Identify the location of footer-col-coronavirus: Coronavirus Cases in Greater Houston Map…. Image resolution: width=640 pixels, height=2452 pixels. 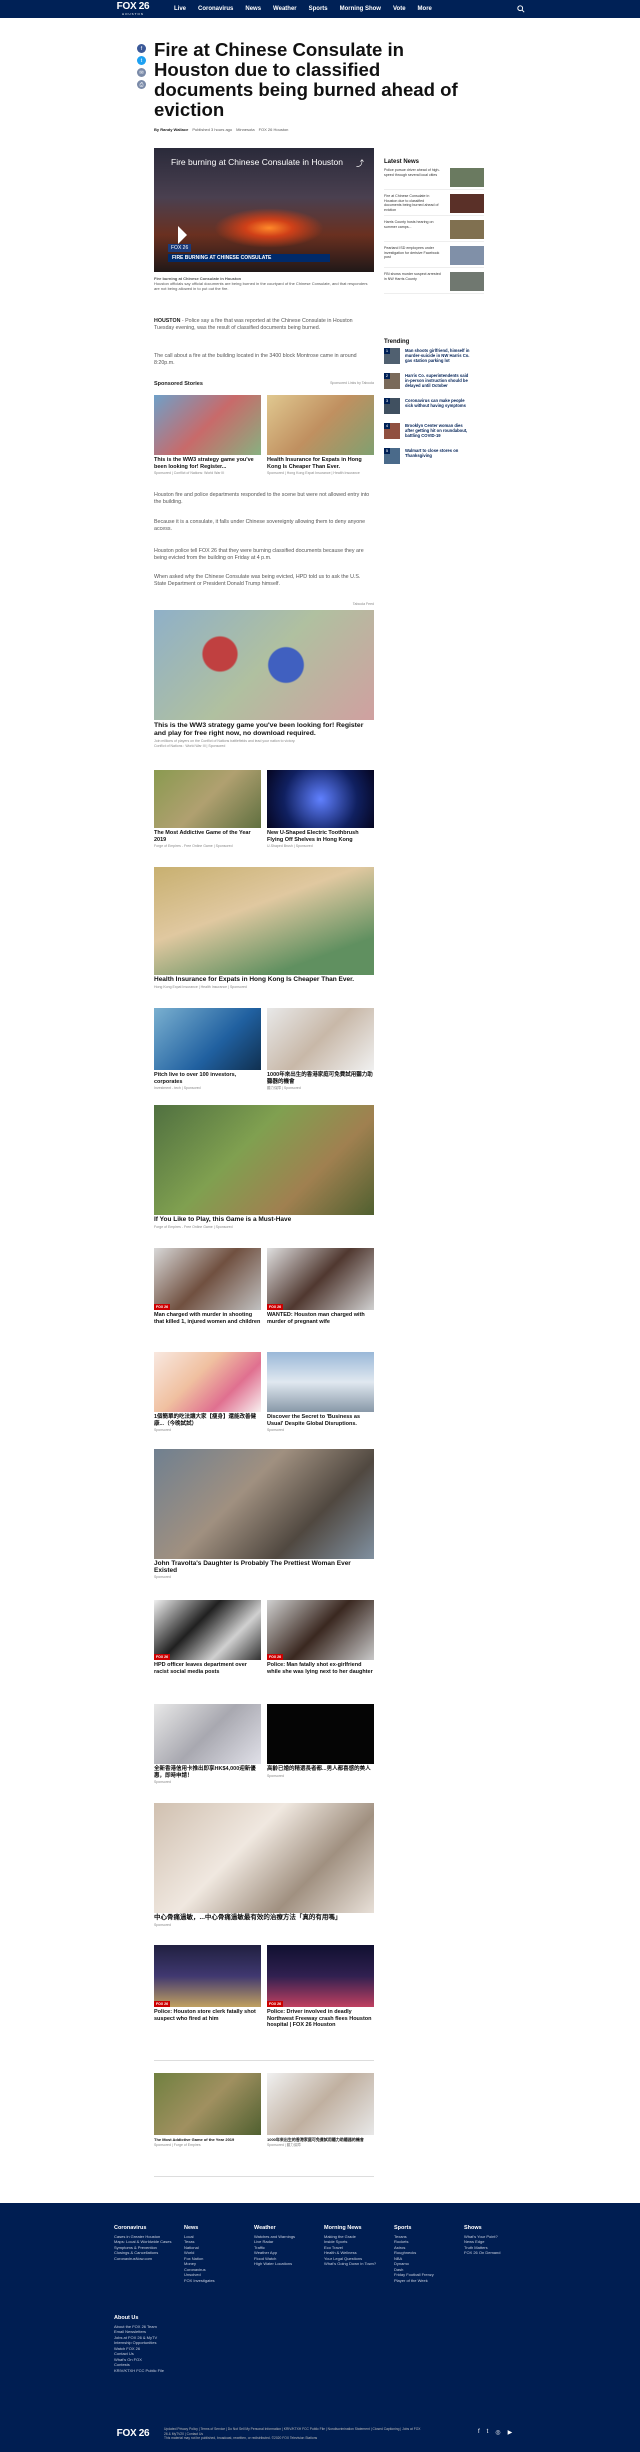
(143, 2243).